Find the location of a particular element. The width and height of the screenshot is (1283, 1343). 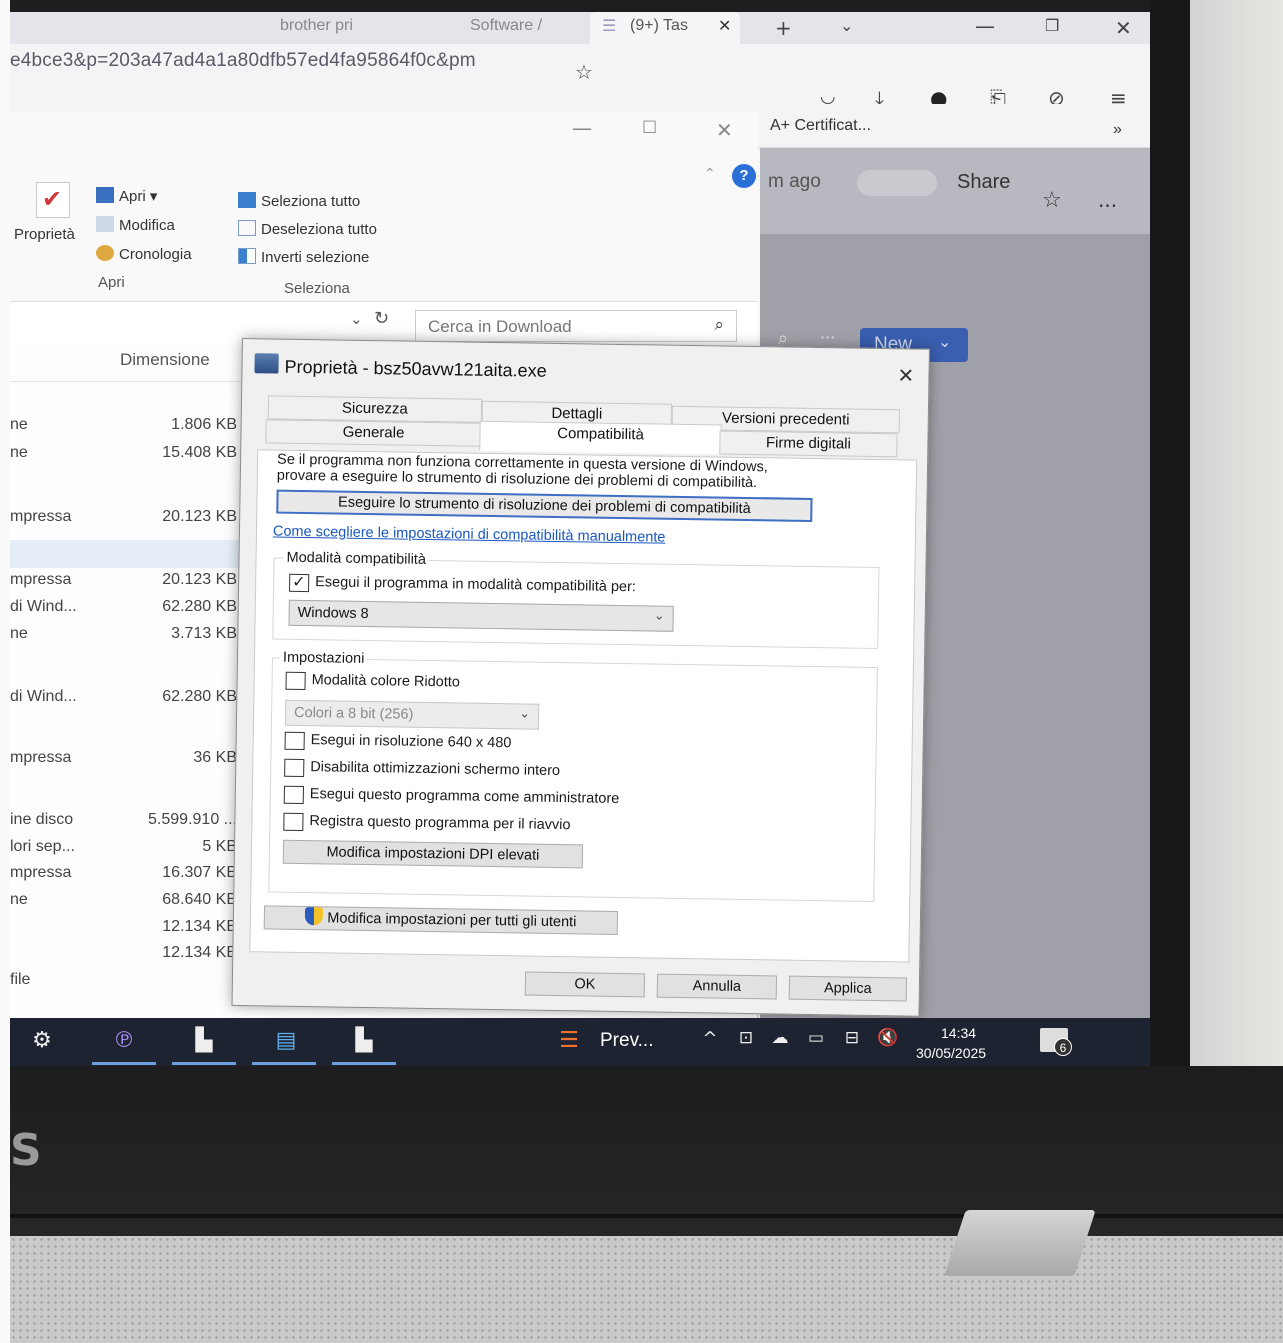

share-button: Share is located at coordinates (983, 184).